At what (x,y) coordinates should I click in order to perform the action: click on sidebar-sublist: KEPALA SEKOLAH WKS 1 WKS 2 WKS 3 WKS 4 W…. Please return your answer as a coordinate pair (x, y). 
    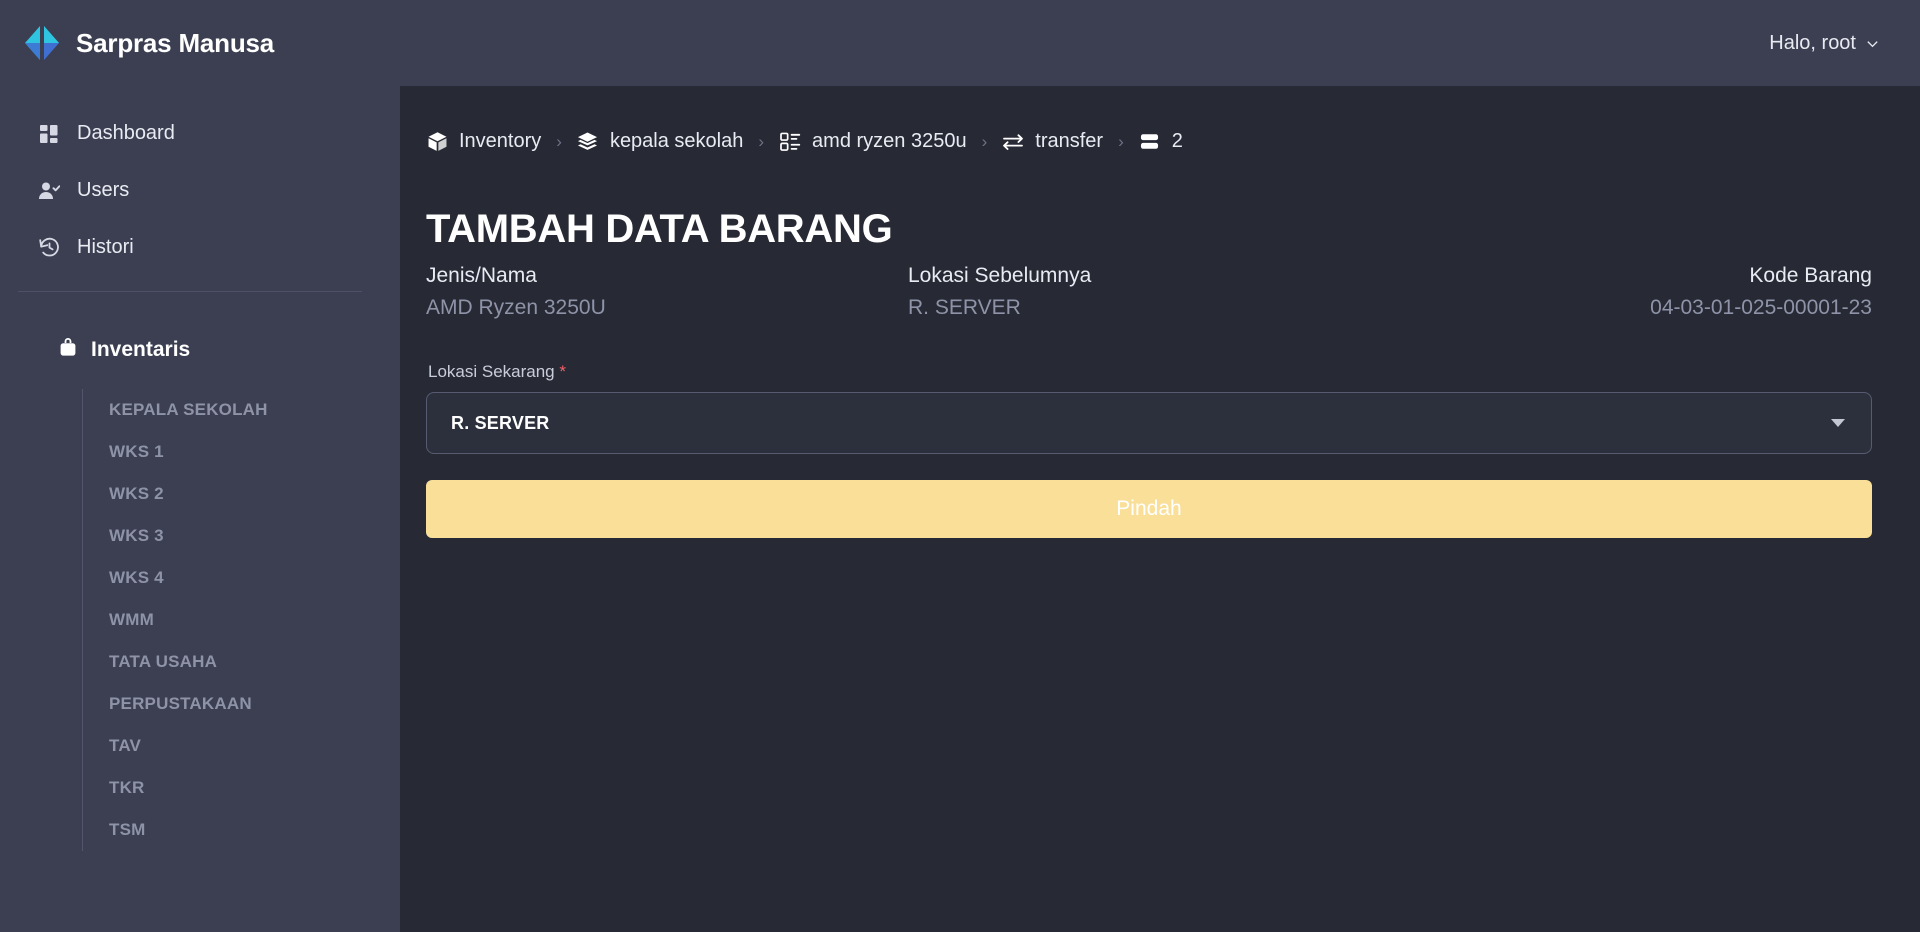
    Looking at the image, I should click on (241, 620).